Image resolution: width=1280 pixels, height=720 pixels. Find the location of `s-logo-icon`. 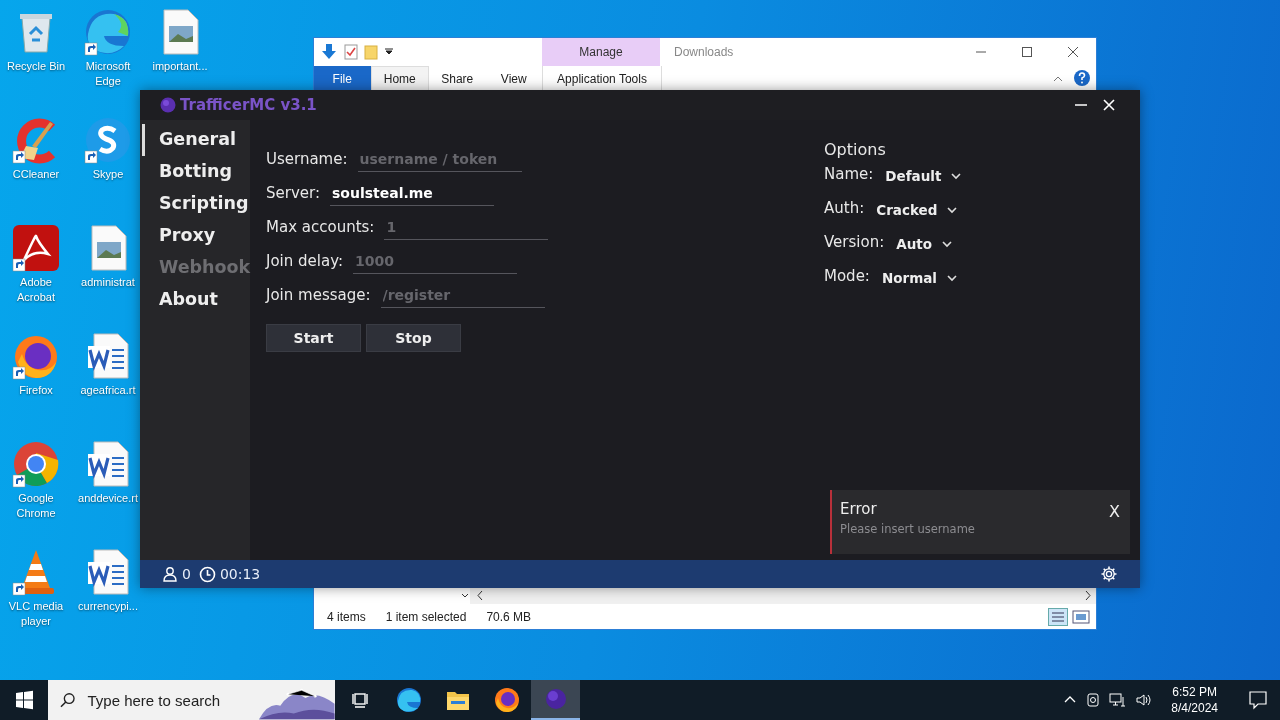

s-logo-icon is located at coordinates (108, 140).